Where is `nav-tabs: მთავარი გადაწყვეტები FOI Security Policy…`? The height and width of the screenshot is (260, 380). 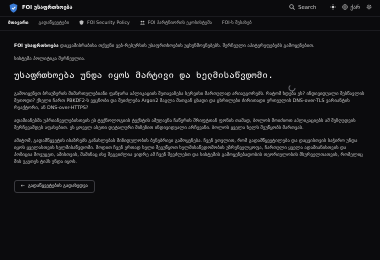 nav-tabs: მთავარი გადაწყვეტები FOI Security Policy… is located at coordinates (190, 24).